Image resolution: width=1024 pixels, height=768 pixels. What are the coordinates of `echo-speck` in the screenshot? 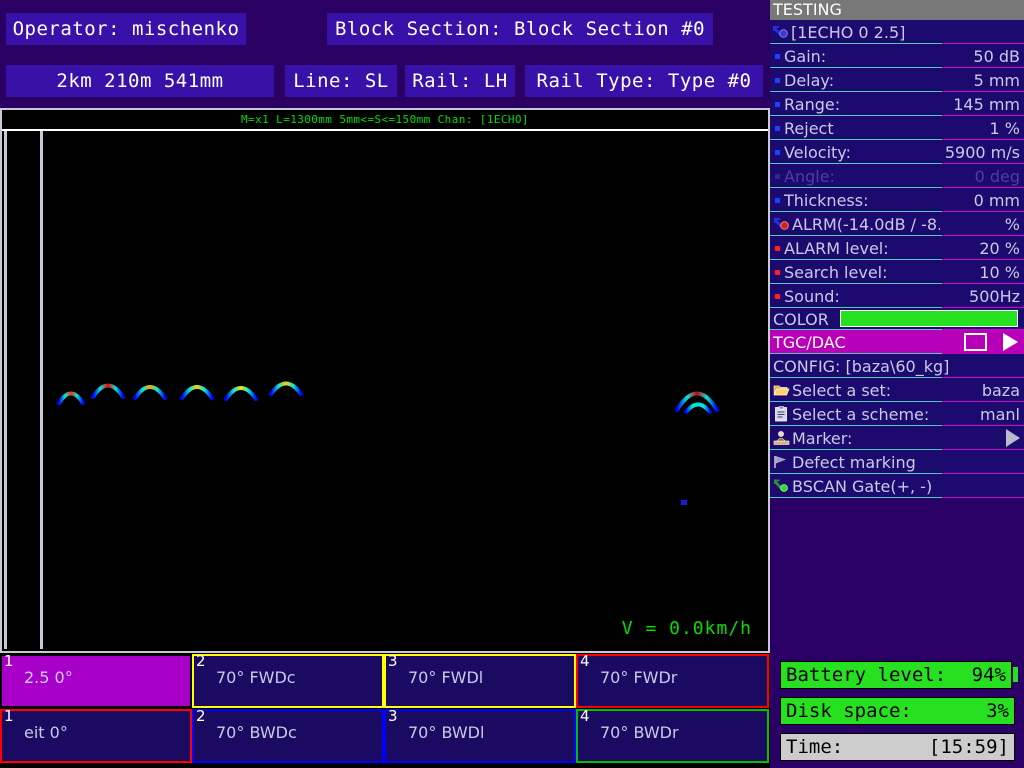 It's located at (684, 502).